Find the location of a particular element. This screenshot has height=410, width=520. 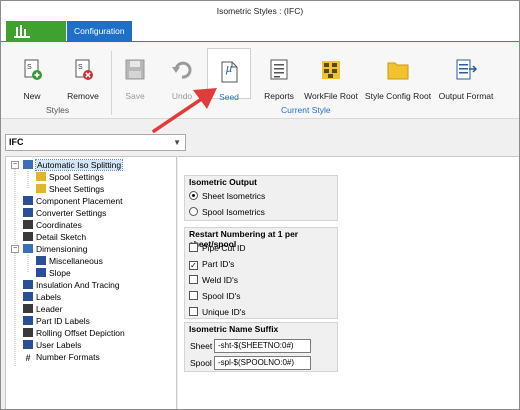

style-select: IFC ▼ is located at coordinates (95, 142).